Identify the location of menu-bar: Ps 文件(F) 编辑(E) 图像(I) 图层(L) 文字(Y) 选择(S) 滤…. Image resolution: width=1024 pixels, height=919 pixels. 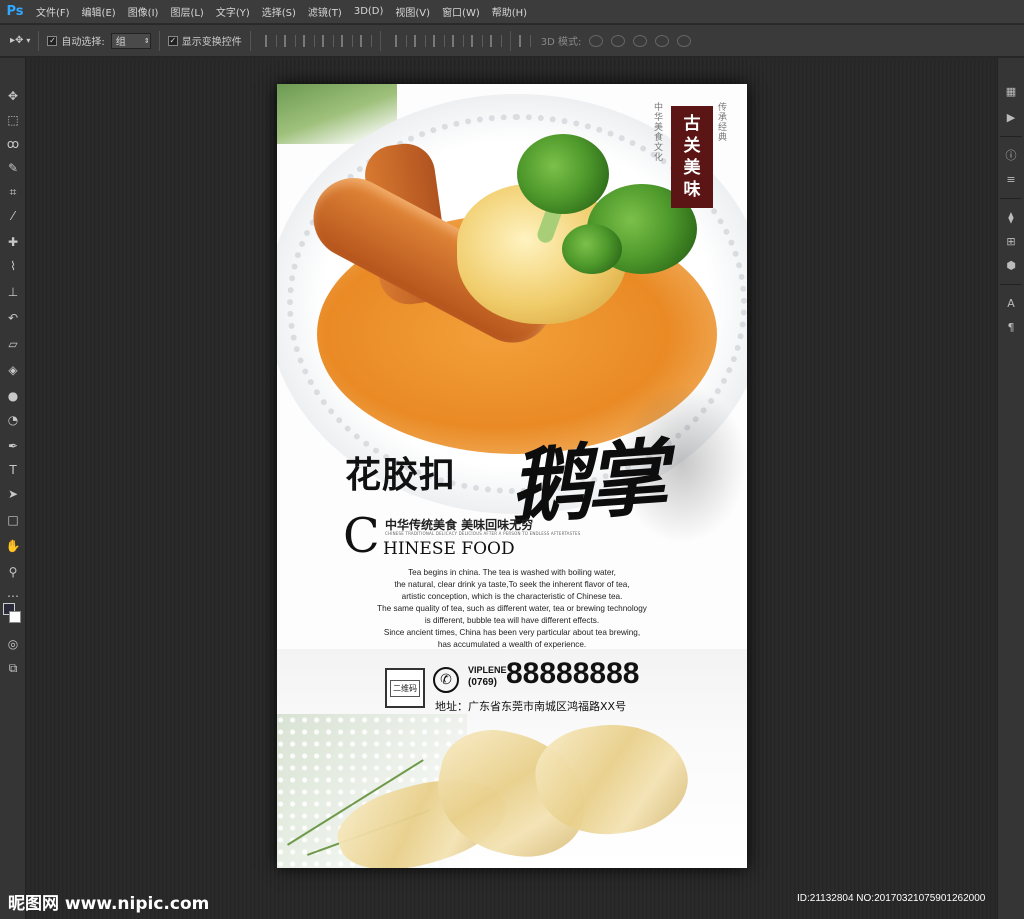
(512, 12).